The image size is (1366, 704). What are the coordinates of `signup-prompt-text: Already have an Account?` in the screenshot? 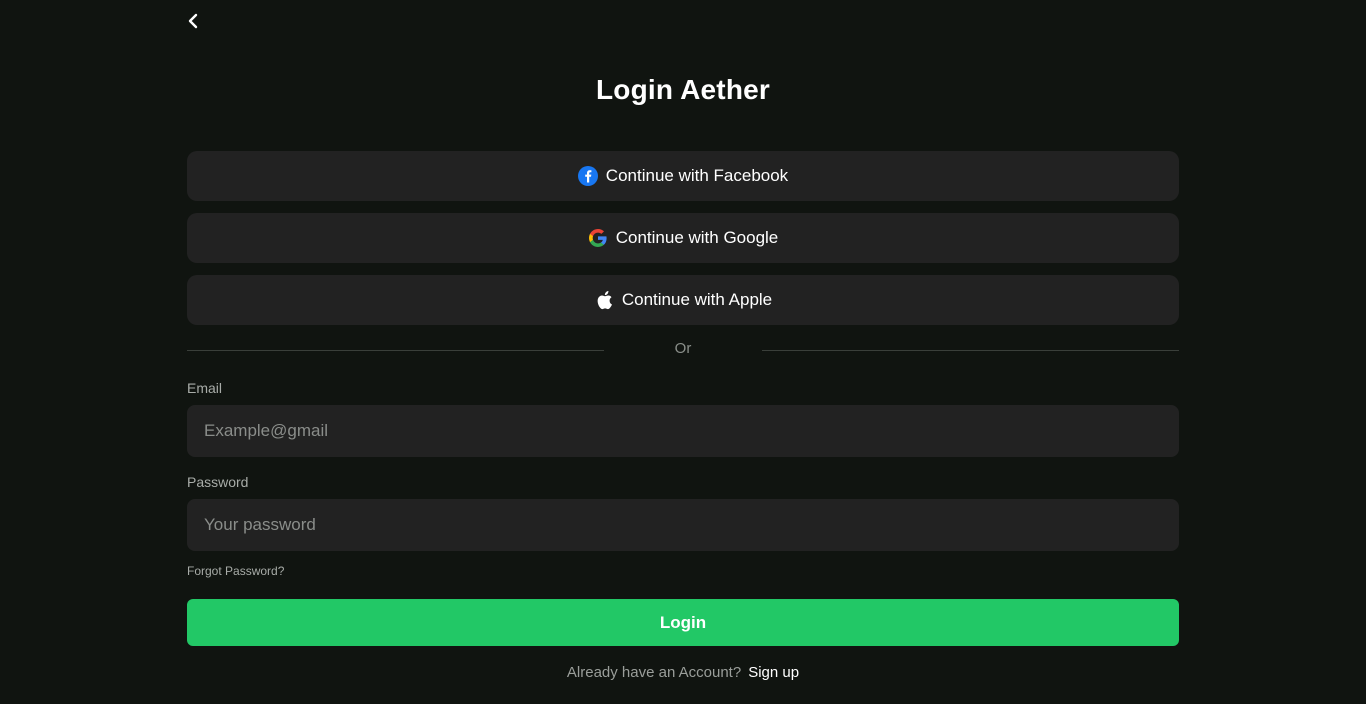 It's located at (654, 672).